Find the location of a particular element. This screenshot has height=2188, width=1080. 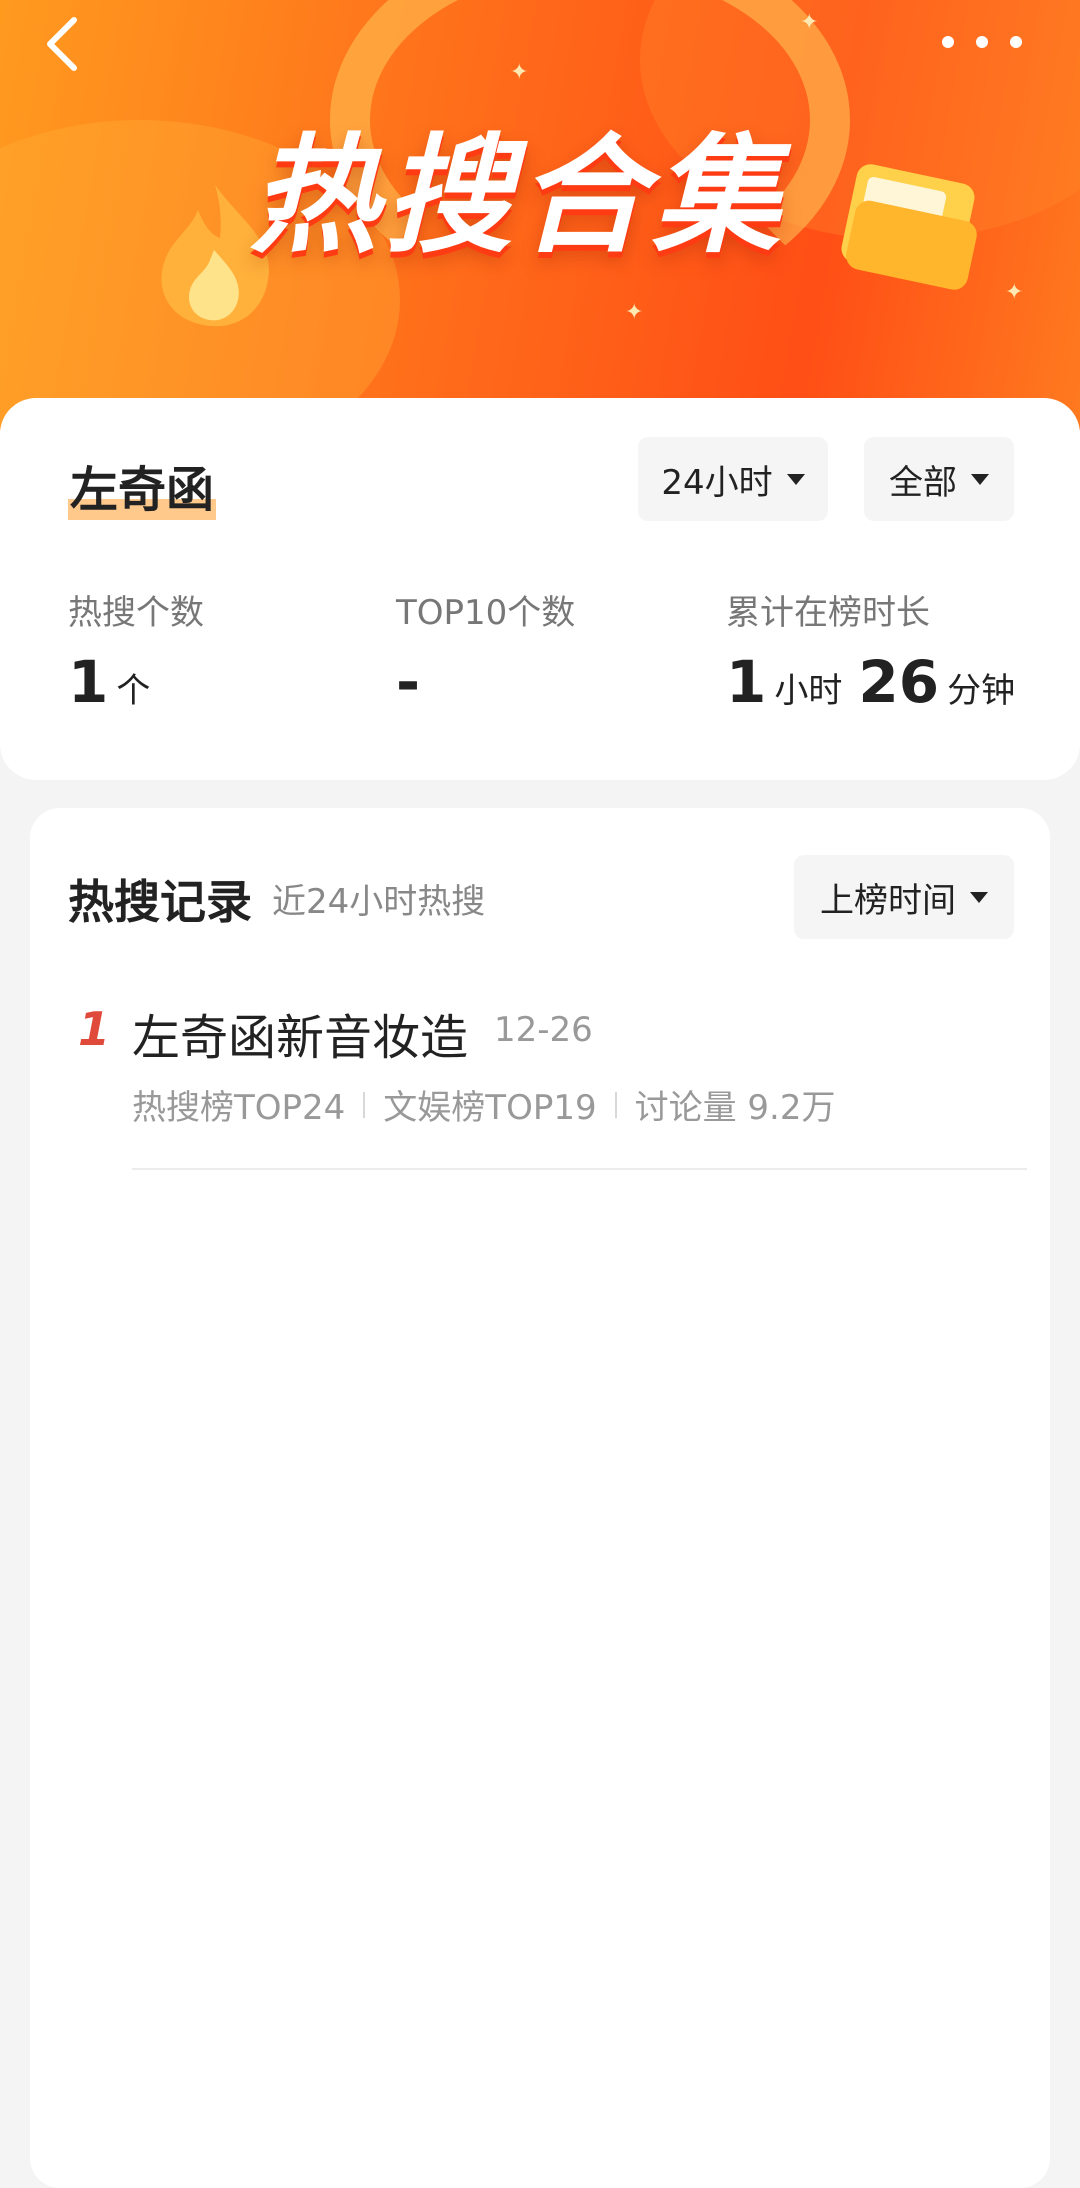

banner-title: 热搜合集 is located at coordinates (518, 196).